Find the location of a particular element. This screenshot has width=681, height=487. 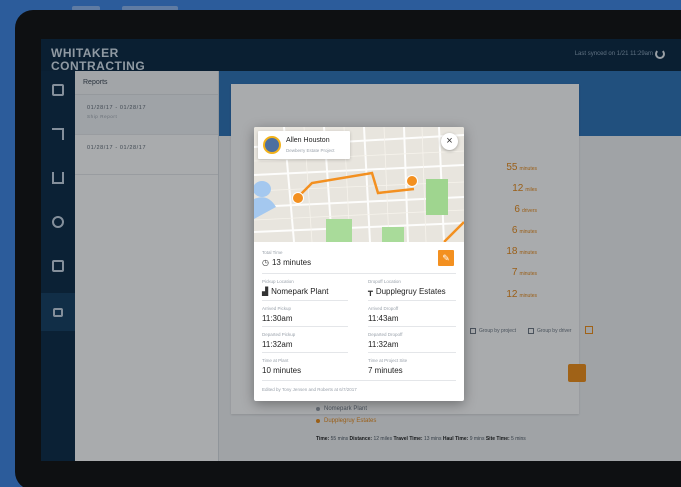

driver-name: Allen Houston is located at coordinates (308, 140).